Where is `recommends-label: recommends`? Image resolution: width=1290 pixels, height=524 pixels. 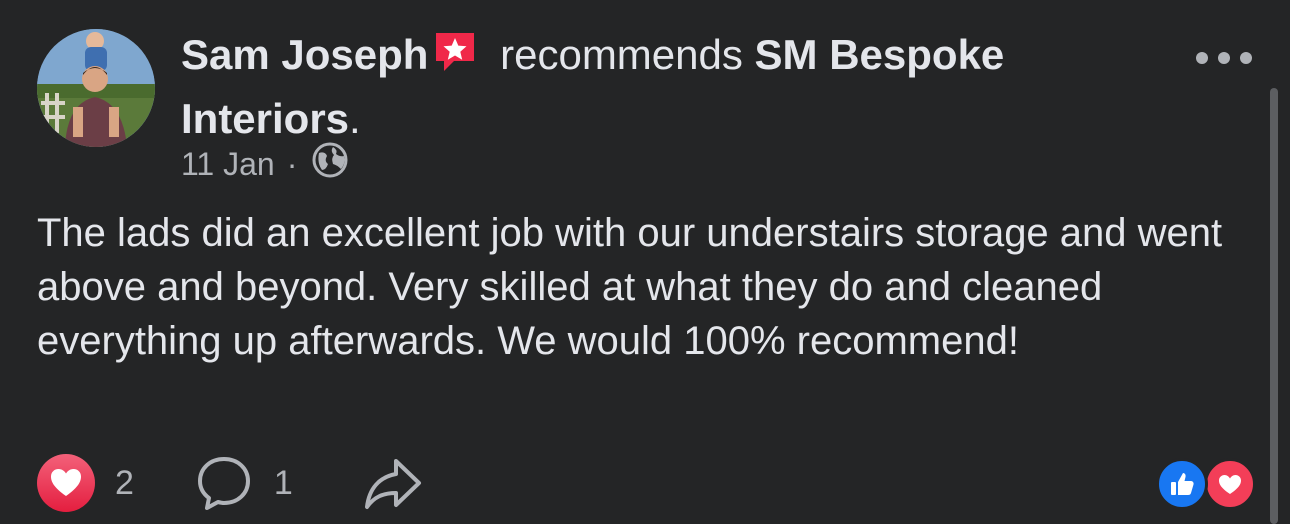 recommends-label: recommends is located at coordinates (621, 54).